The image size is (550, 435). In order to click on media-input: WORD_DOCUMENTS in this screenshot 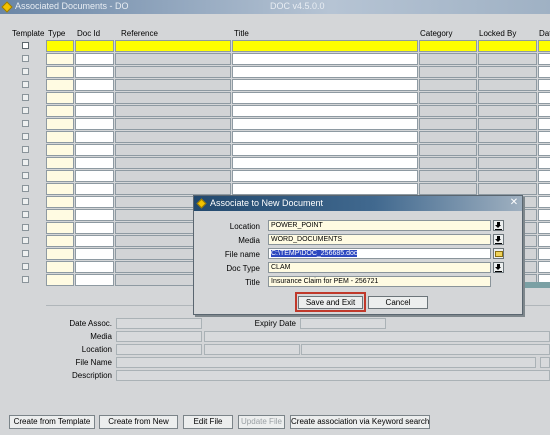, I will do `click(379, 239)`.